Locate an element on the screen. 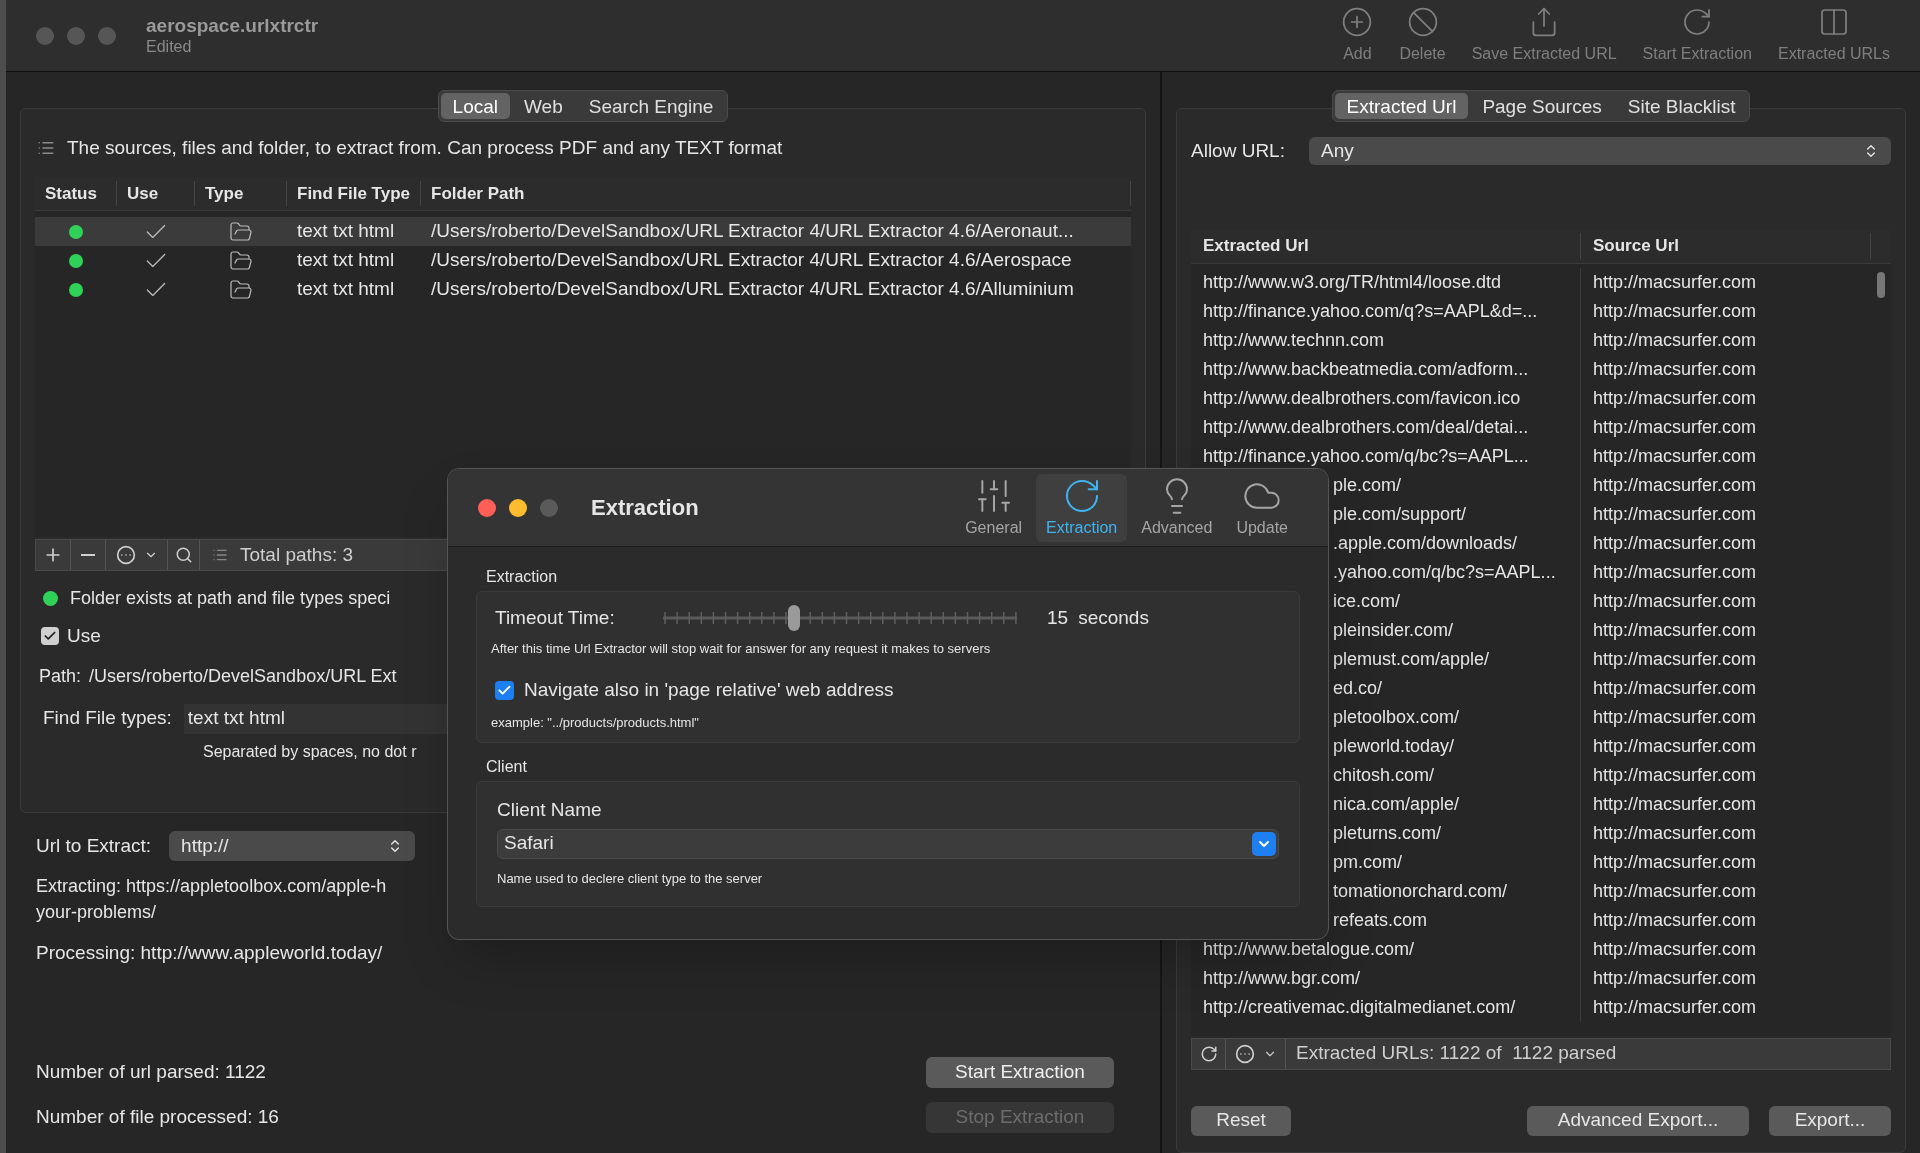  navigate-label: Navigate also in 'page relative' web address is located at coordinates (709, 690).